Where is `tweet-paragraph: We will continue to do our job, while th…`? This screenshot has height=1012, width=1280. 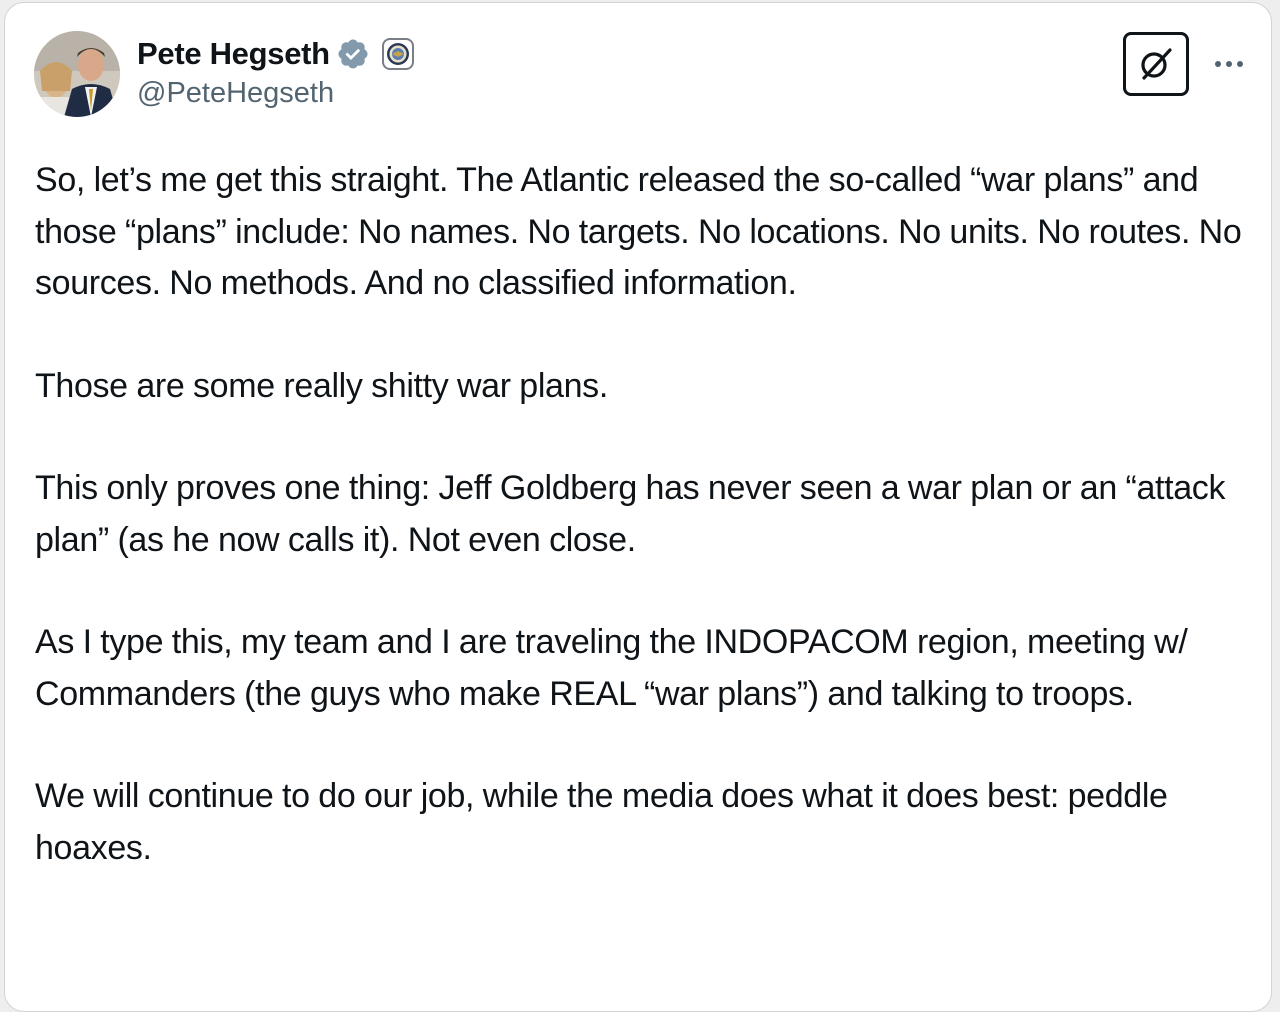 tweet-paragraph: We will continue to do our job, while th… is located at coordinates (601, 822).